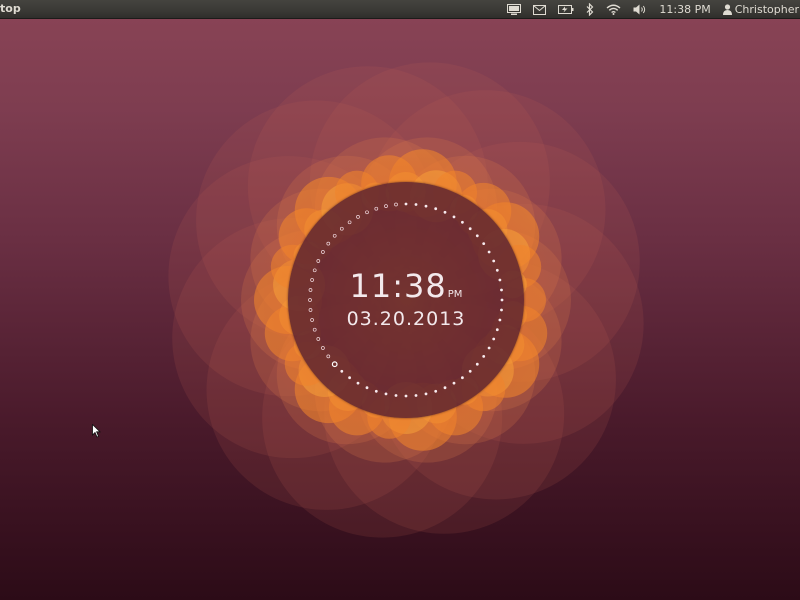  I want to click on indicator-clock: 11:38 PM, so click(684, 9).